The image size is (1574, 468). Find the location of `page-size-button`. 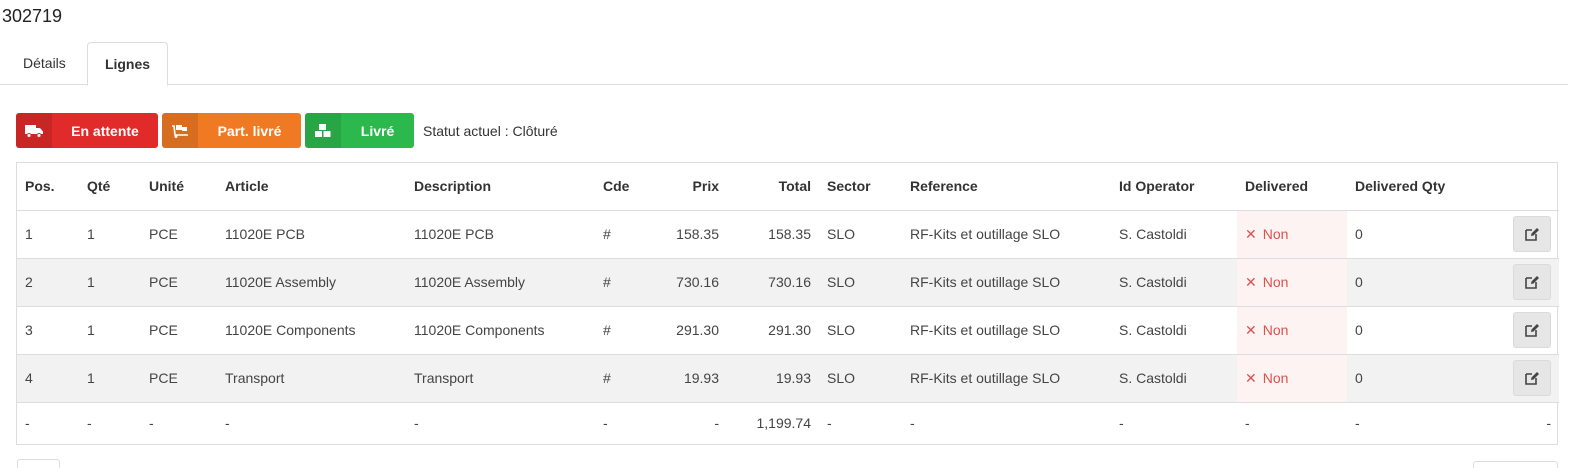

page-size-button is located at coordinates (1515, 464).